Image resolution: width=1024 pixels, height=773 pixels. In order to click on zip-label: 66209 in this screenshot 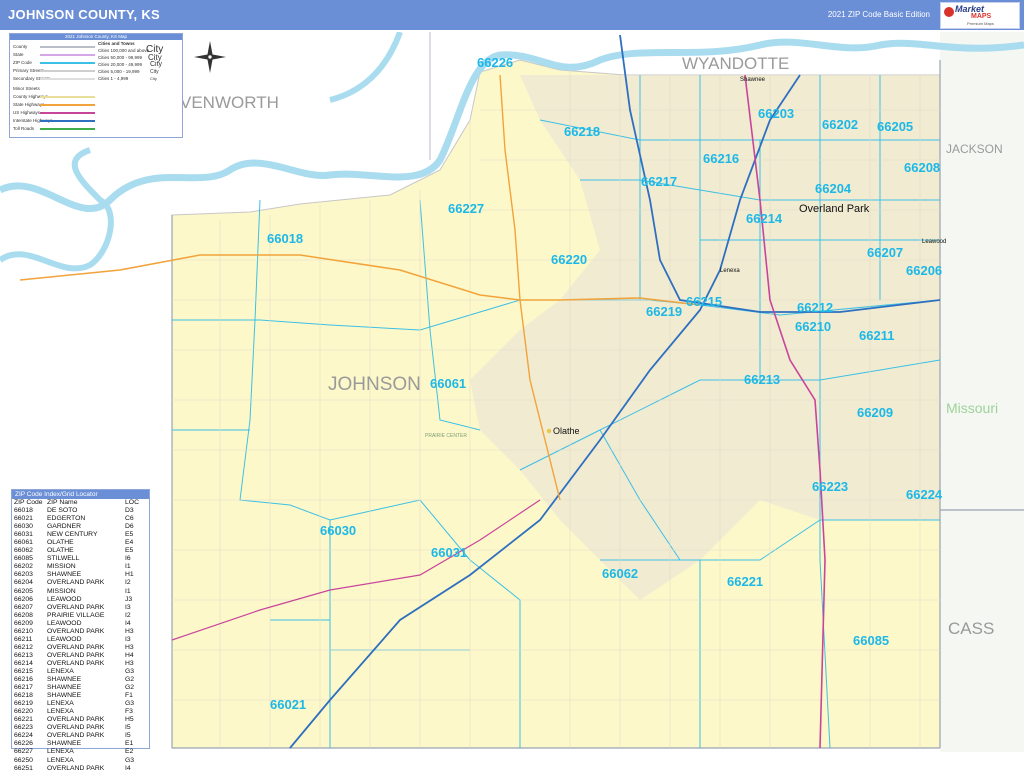, I will do `click(875, 412)`.